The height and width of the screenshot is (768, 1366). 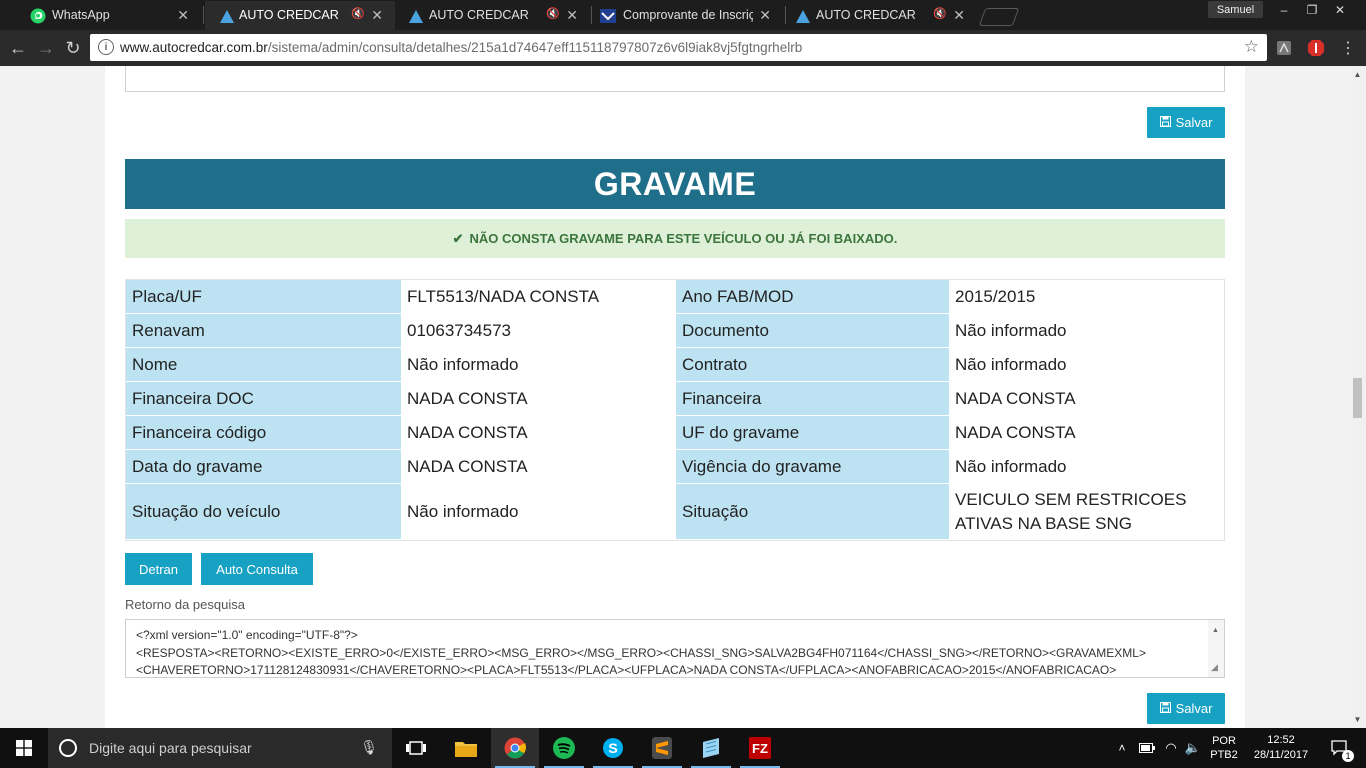 What do you see at coordinates (1193, 748) in the screenshot?
I see `volume-icon: 🔈` at bounding box center [1193, 748].